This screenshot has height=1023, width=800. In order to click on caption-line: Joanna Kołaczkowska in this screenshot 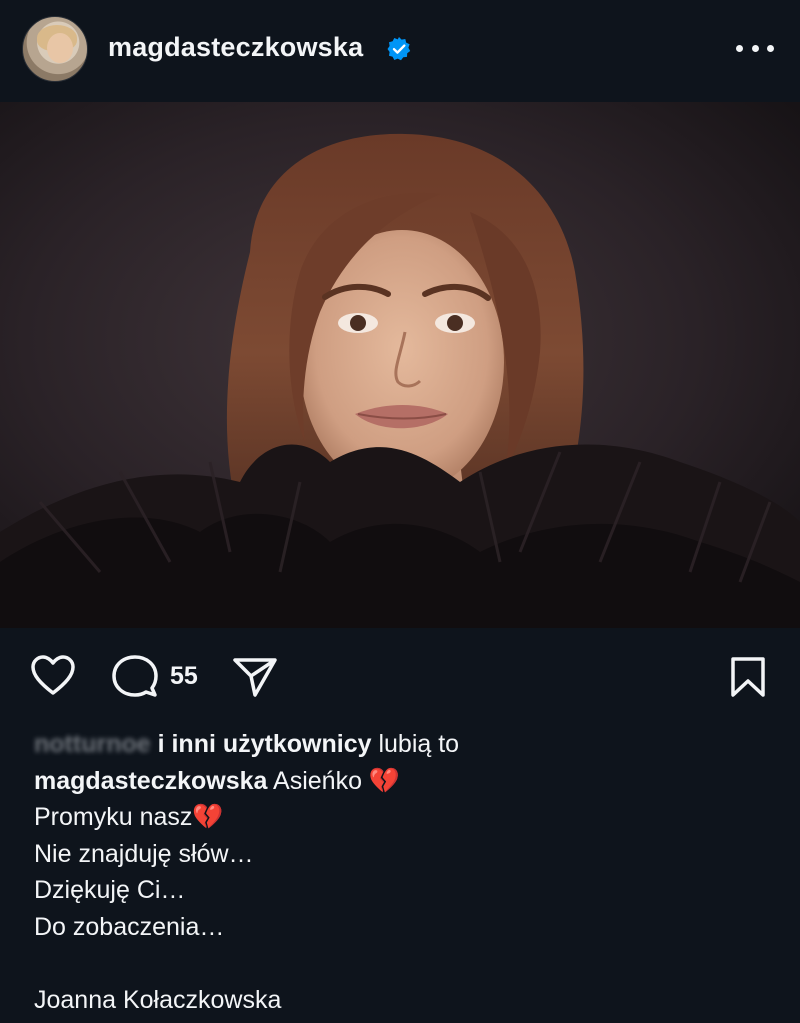, I will do `click(158, 999)`.